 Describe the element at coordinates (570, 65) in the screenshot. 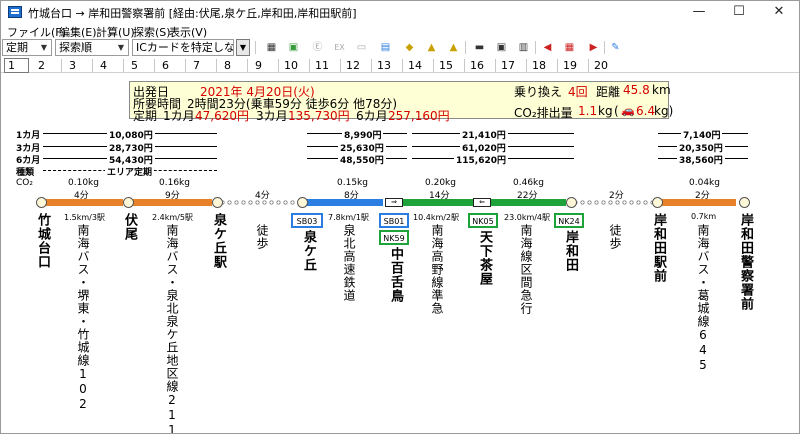

I see `tab-route-19: 19` at that location.